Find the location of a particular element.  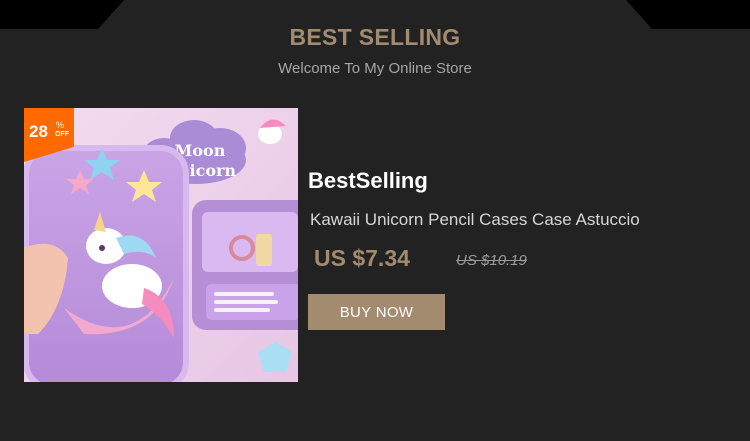

buy-now-button: BUY NOW is located at coordinates (376, 312).